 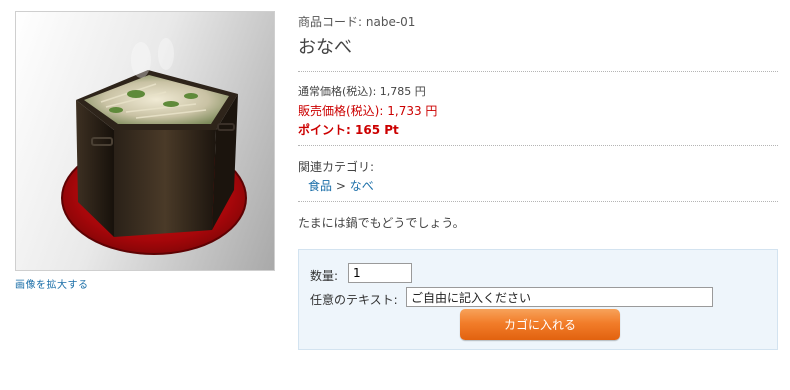 I want to click on free-text-input, so click(x=559, y=297).